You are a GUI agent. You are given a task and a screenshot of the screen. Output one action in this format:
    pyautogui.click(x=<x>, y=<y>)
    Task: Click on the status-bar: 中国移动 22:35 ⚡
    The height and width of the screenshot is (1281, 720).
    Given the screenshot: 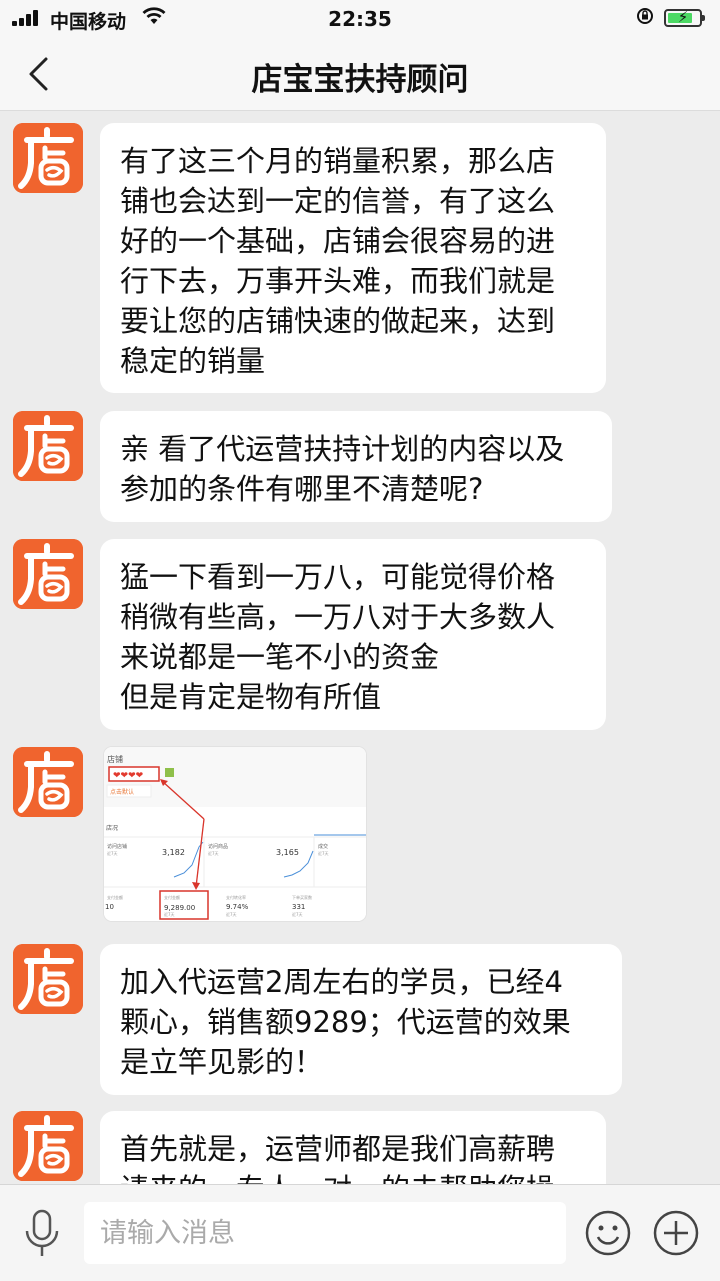 What is the action you would take?
    pyautogui.click(x=360, y=19)
    